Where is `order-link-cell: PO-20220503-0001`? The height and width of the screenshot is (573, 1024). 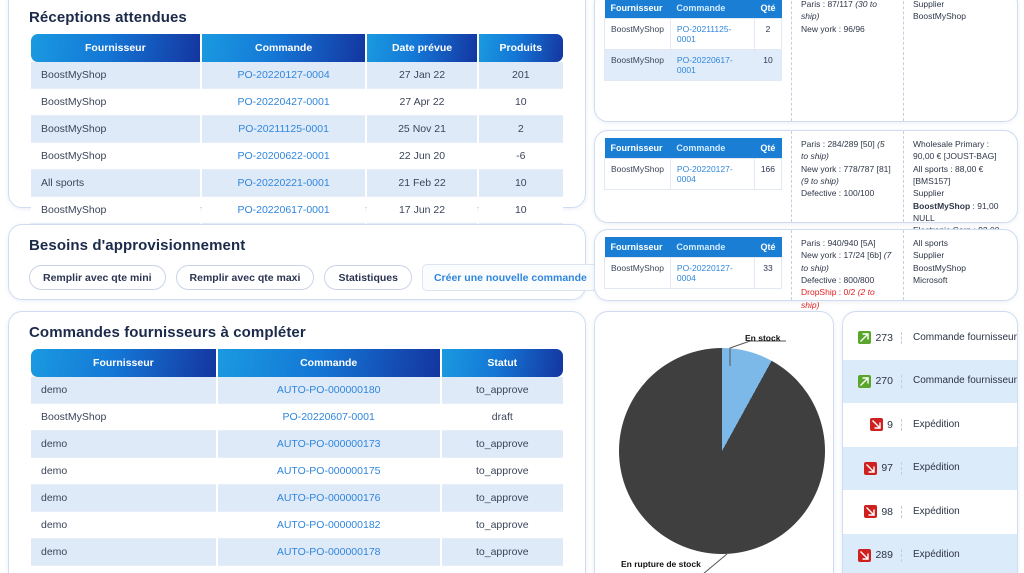
order-link-cell: PO-20220503-0001 is located at coordinates (328, 569).